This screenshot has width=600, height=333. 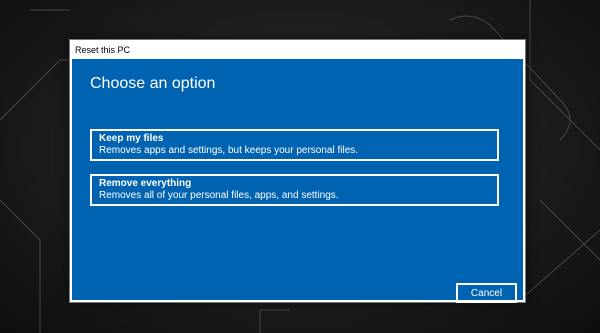 I want to click on dialog-title: Reset this PC, so click(x=103, y=49).